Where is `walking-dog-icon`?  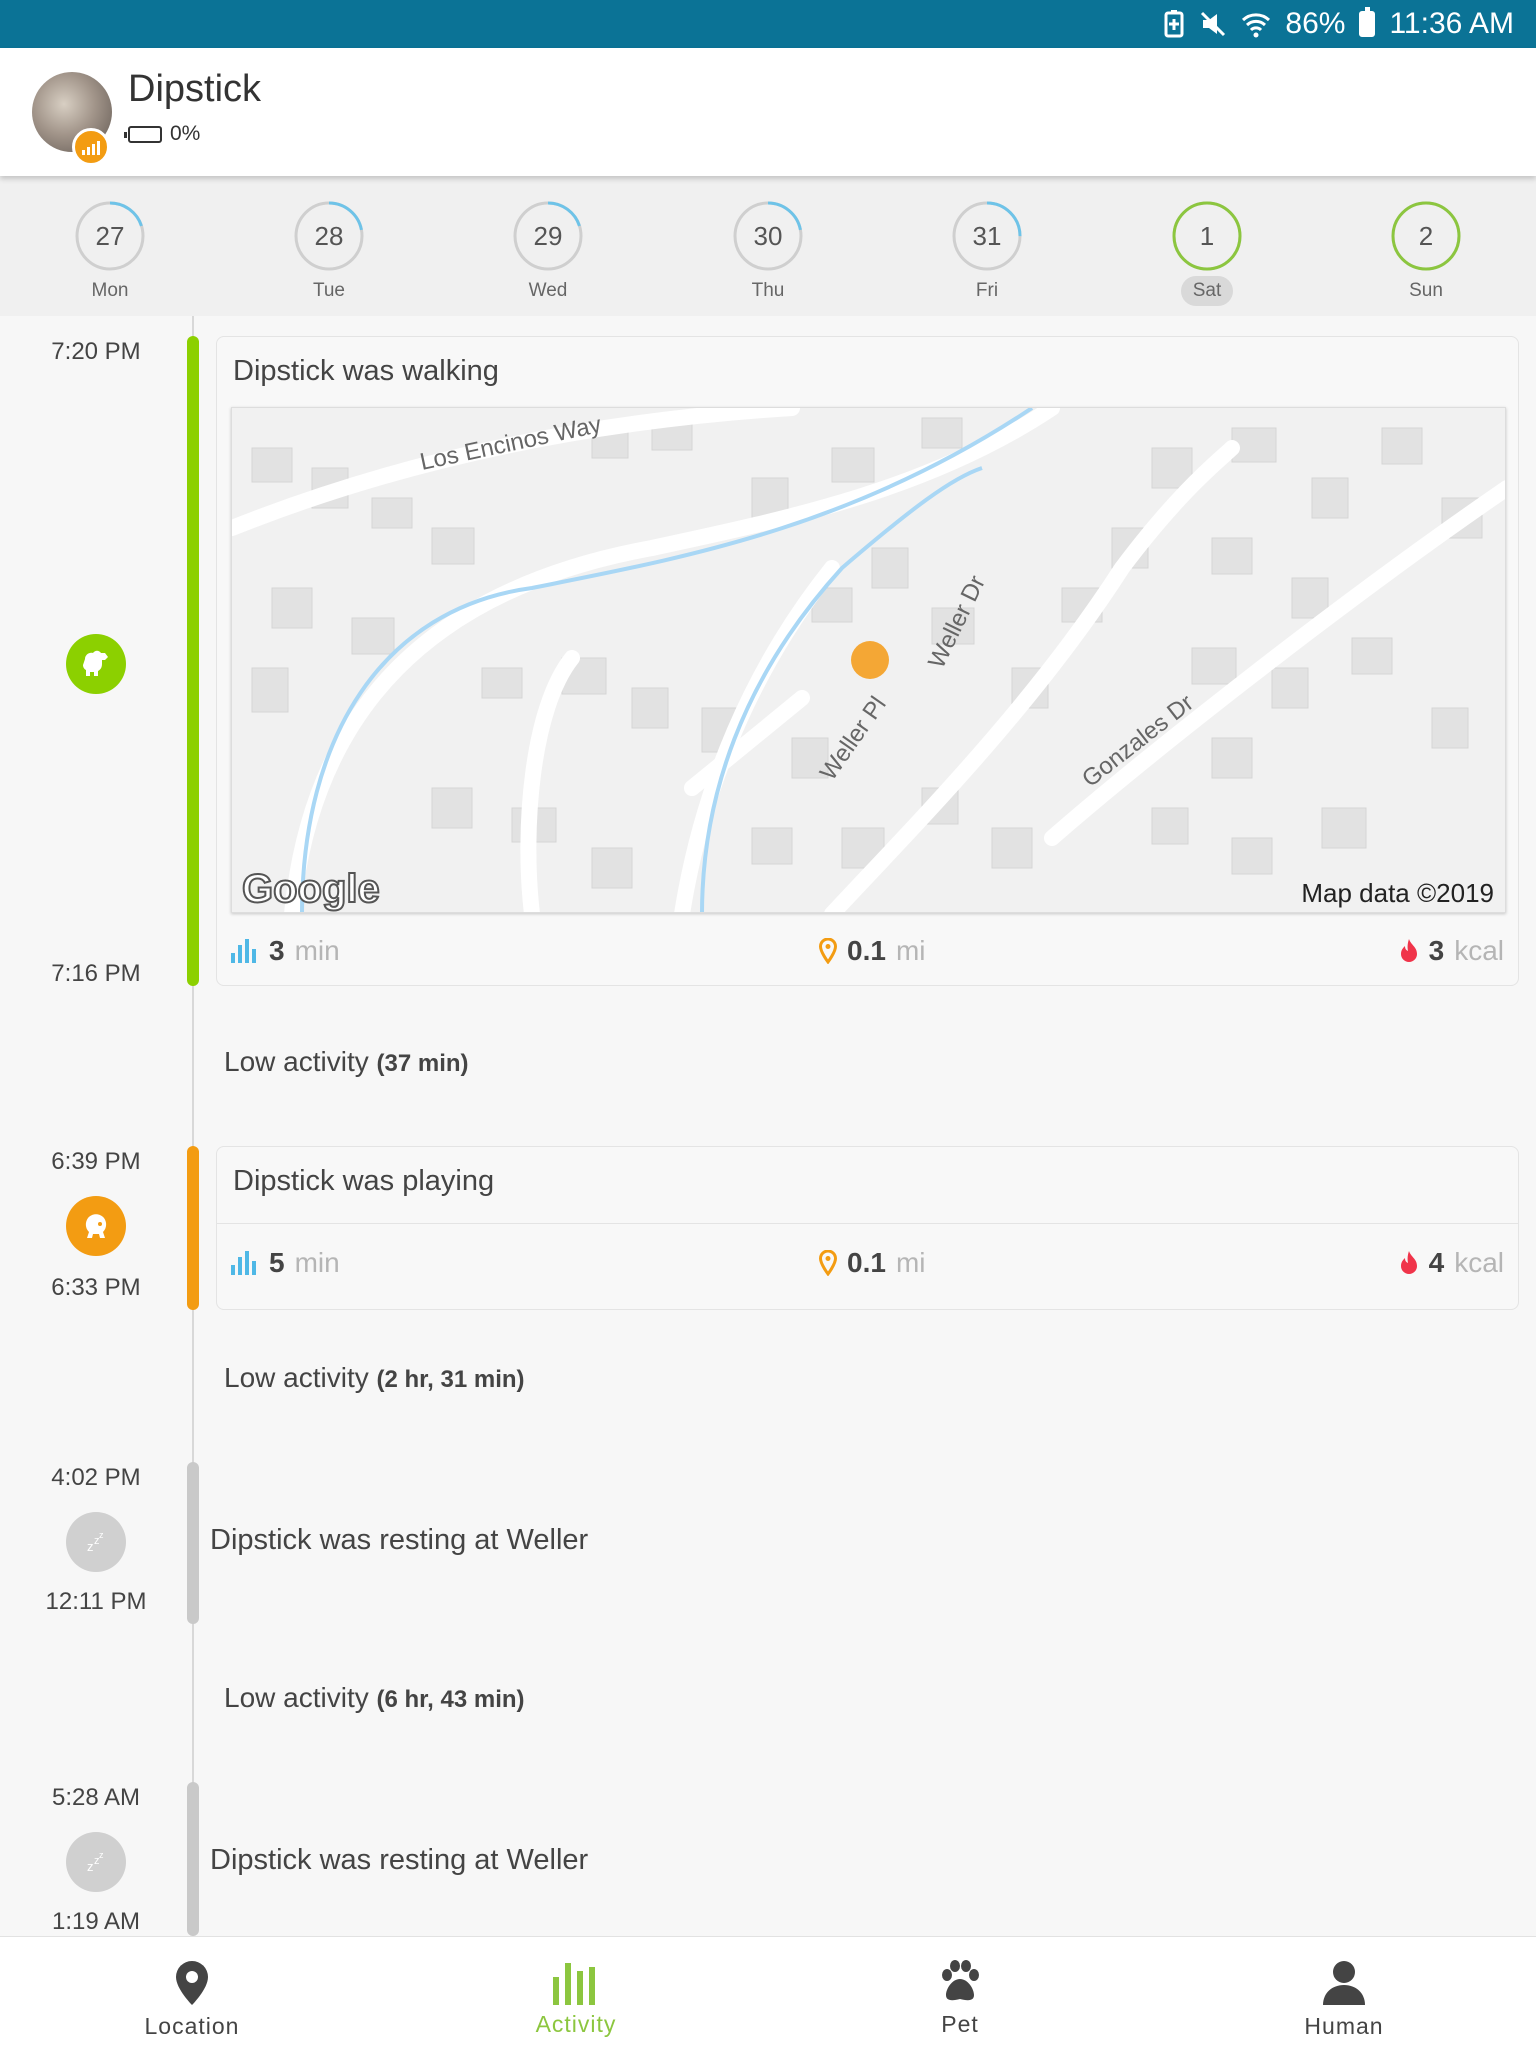
walking-dog-icon is located at coordinates (96, 664).